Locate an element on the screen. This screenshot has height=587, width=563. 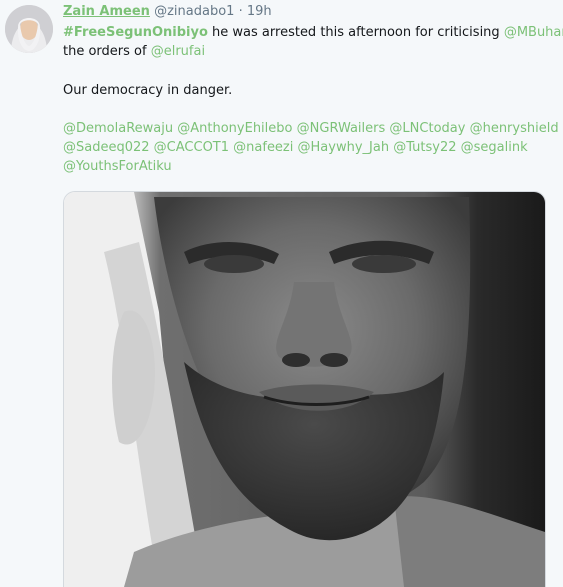
mention-link: @henryshield is located at coordinates (514, 128).